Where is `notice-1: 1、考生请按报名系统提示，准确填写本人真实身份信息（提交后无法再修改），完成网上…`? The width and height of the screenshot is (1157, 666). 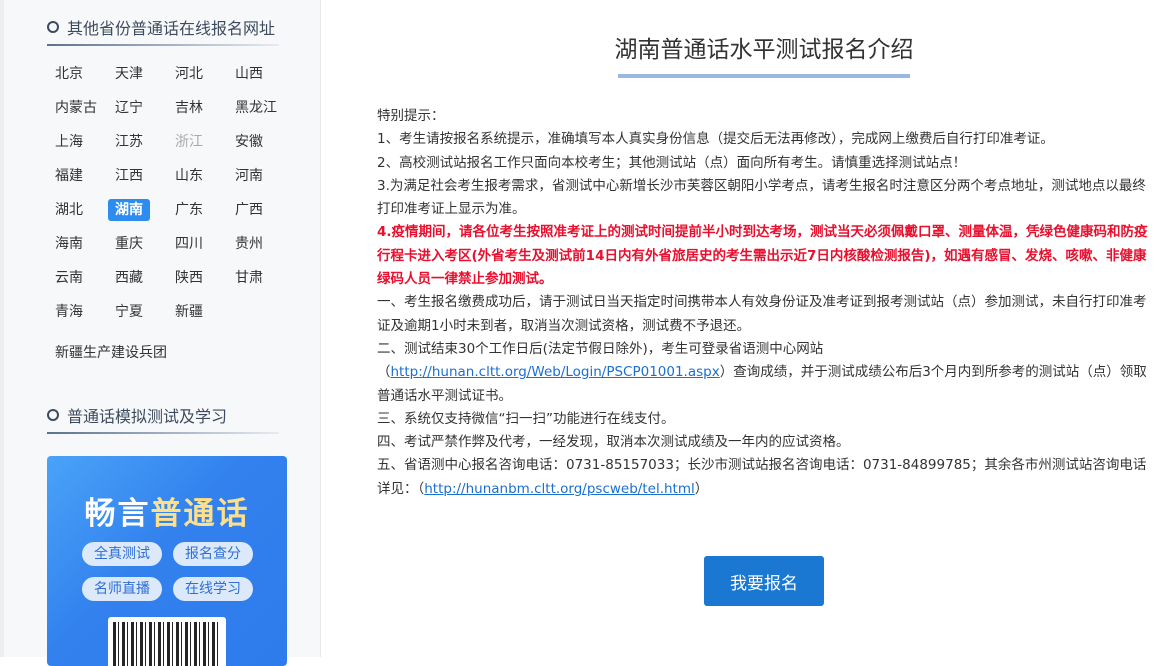 notice-1: 1、考生请按报名系统提示，准确填写本人真实身份信息（提交后无法再修改），完成网上… is located at coordinates (715, 139).